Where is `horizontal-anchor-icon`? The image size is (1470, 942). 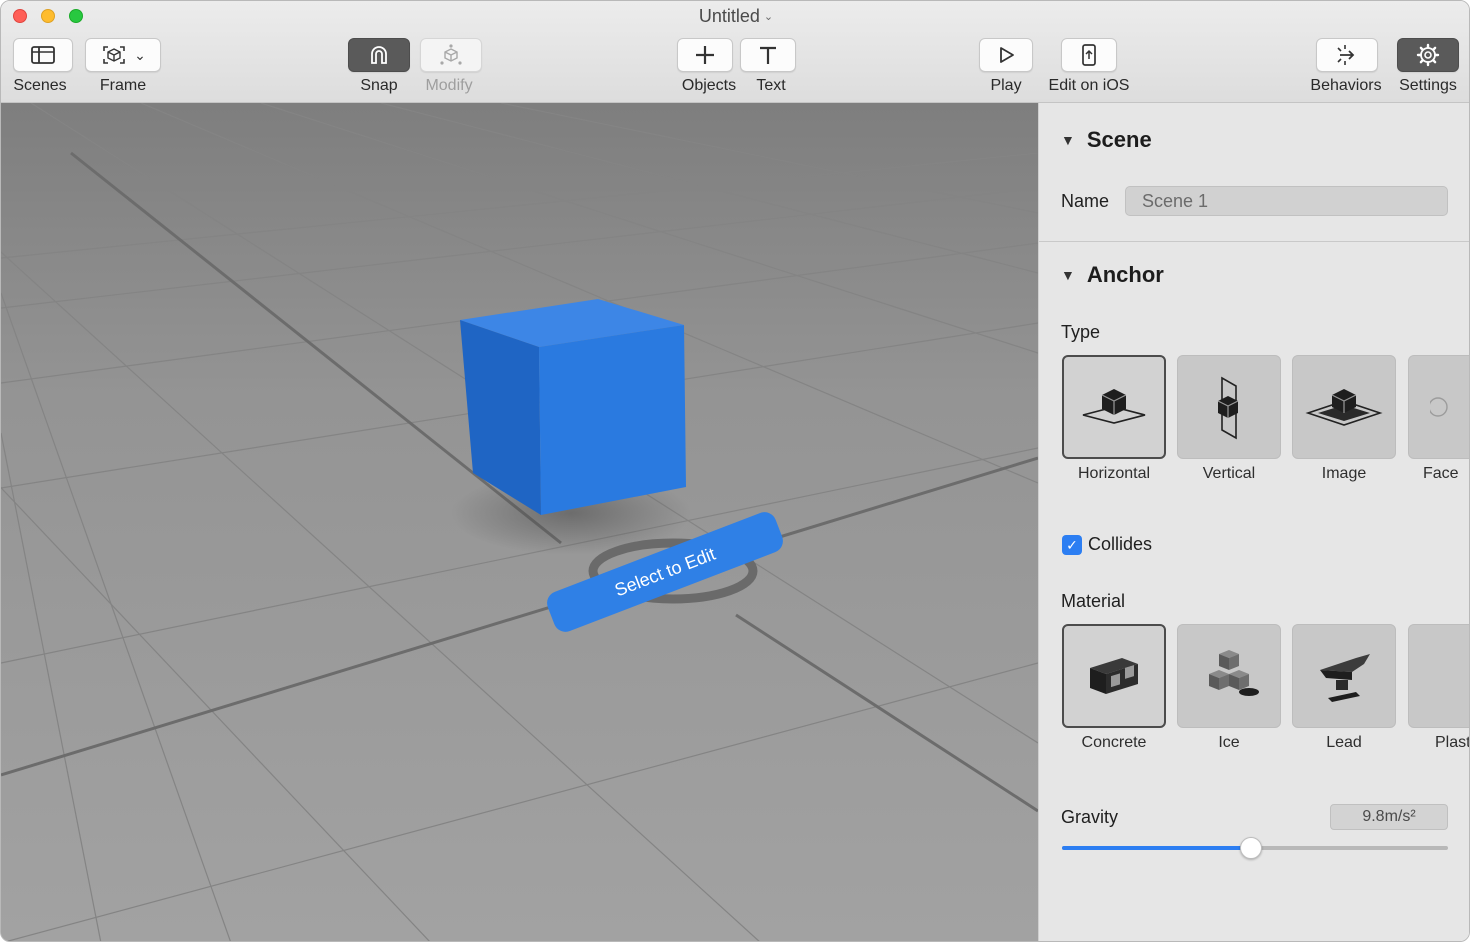
horizontal-anchor-icon is located at coordinates (1114, 406).